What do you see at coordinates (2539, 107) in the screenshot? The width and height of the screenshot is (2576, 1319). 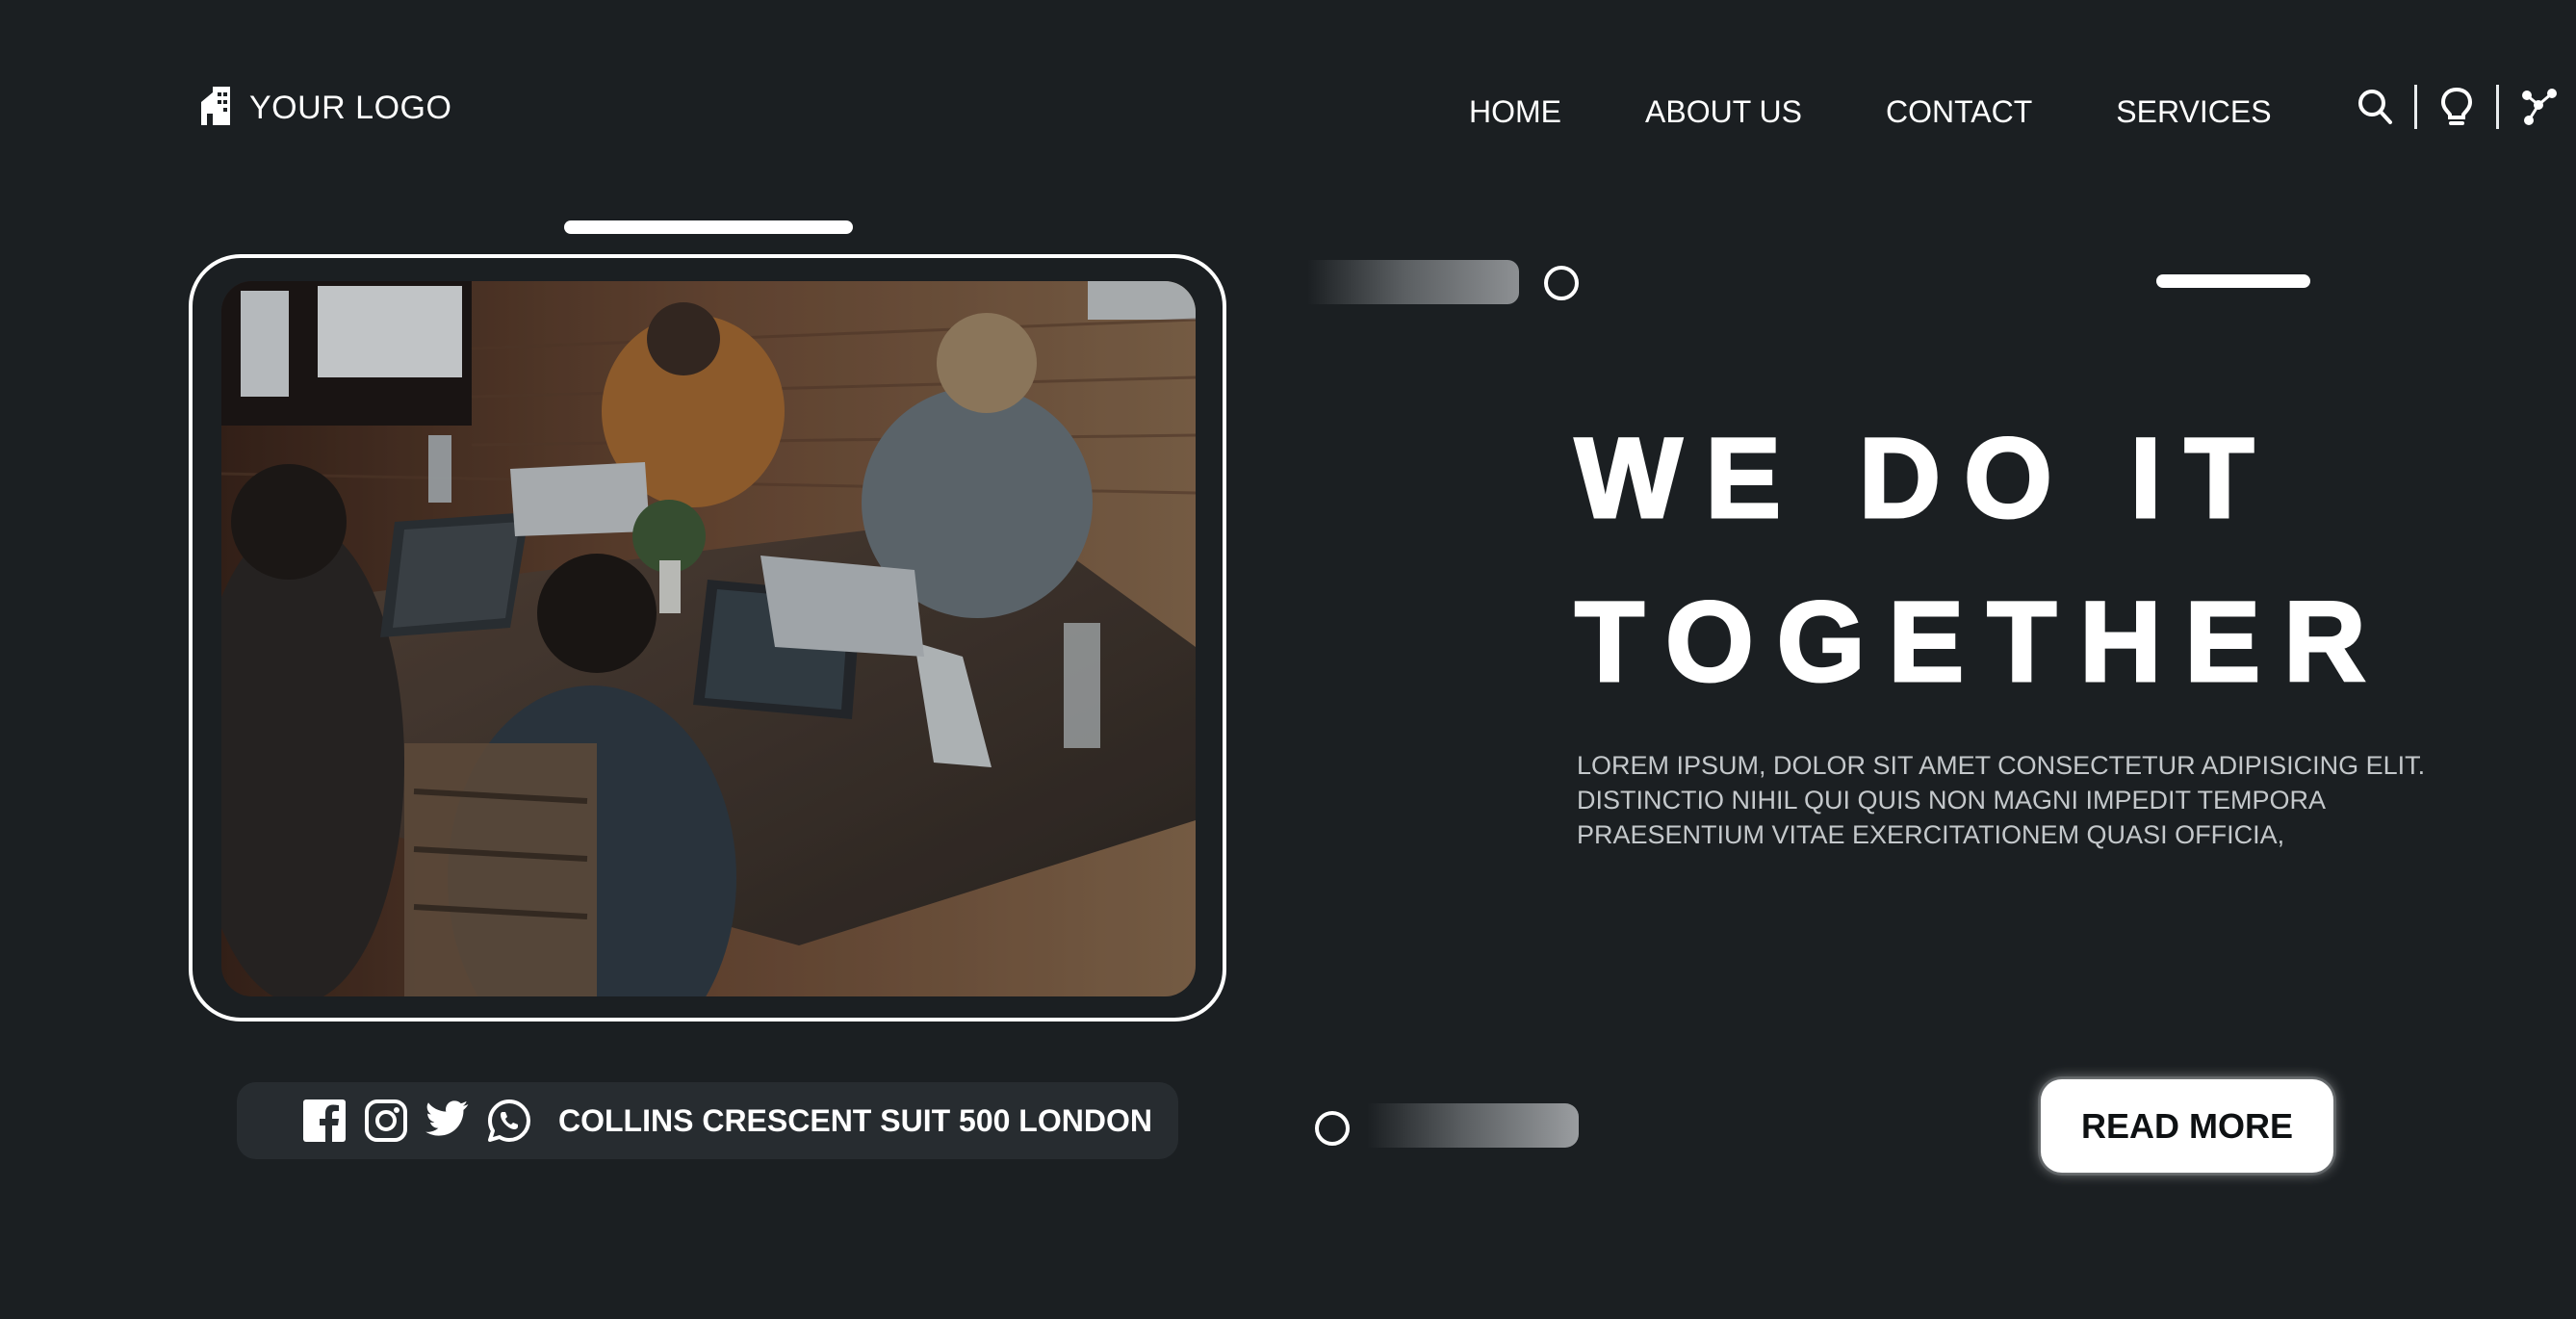 I see `share-network-icon` at bounding box center [2539, 107].